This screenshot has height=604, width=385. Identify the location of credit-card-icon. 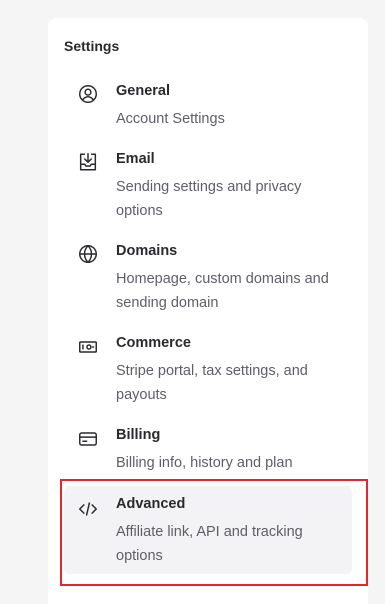
(88, 439).